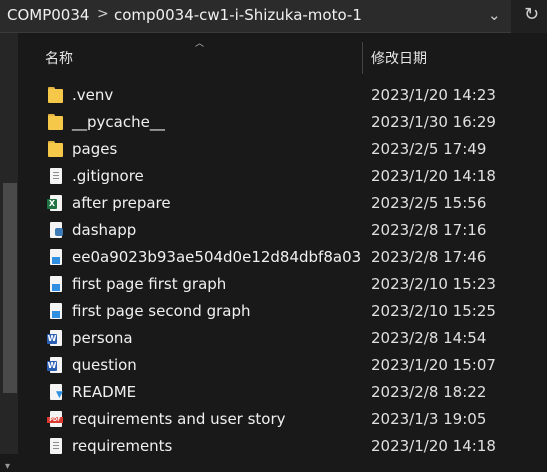 The width and height of the screenshot is (547, 472). Describe the element at coordinates (429, 257) in the screenshot. I see `file-date: 2023/2/8 17:46` at that location.